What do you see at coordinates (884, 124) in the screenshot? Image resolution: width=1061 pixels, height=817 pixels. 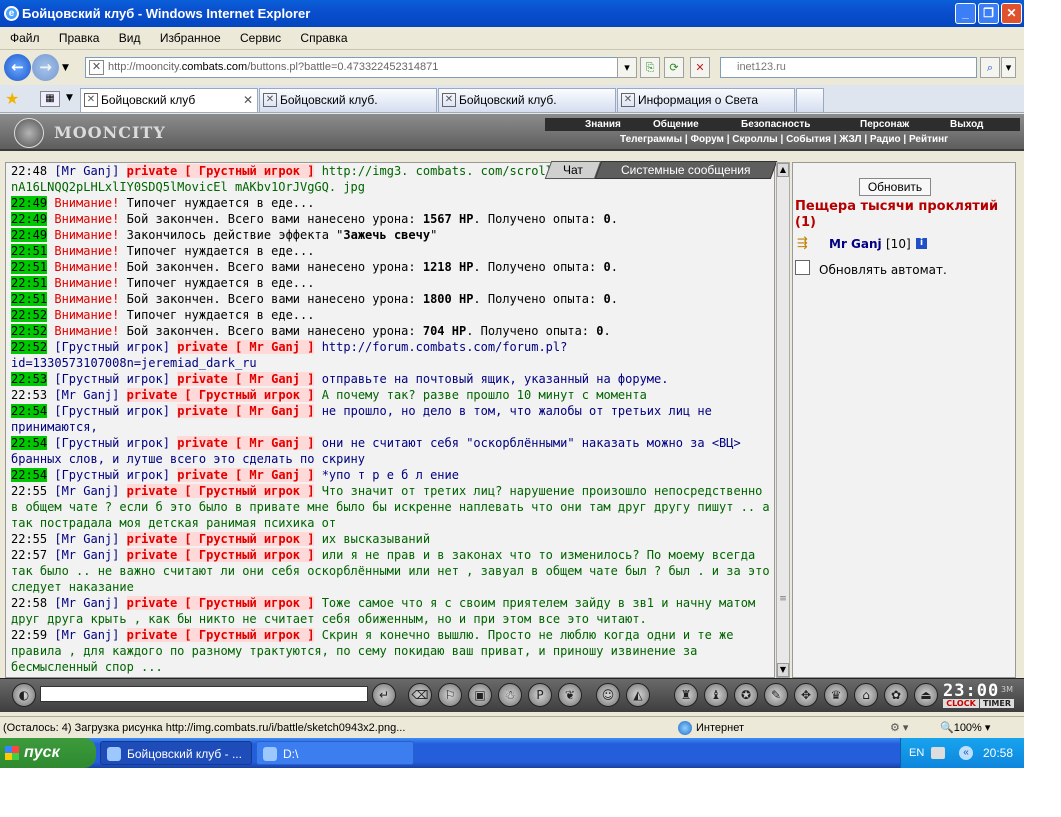 I see `nav-character: Персонаж` at bounding box center [884, 124].